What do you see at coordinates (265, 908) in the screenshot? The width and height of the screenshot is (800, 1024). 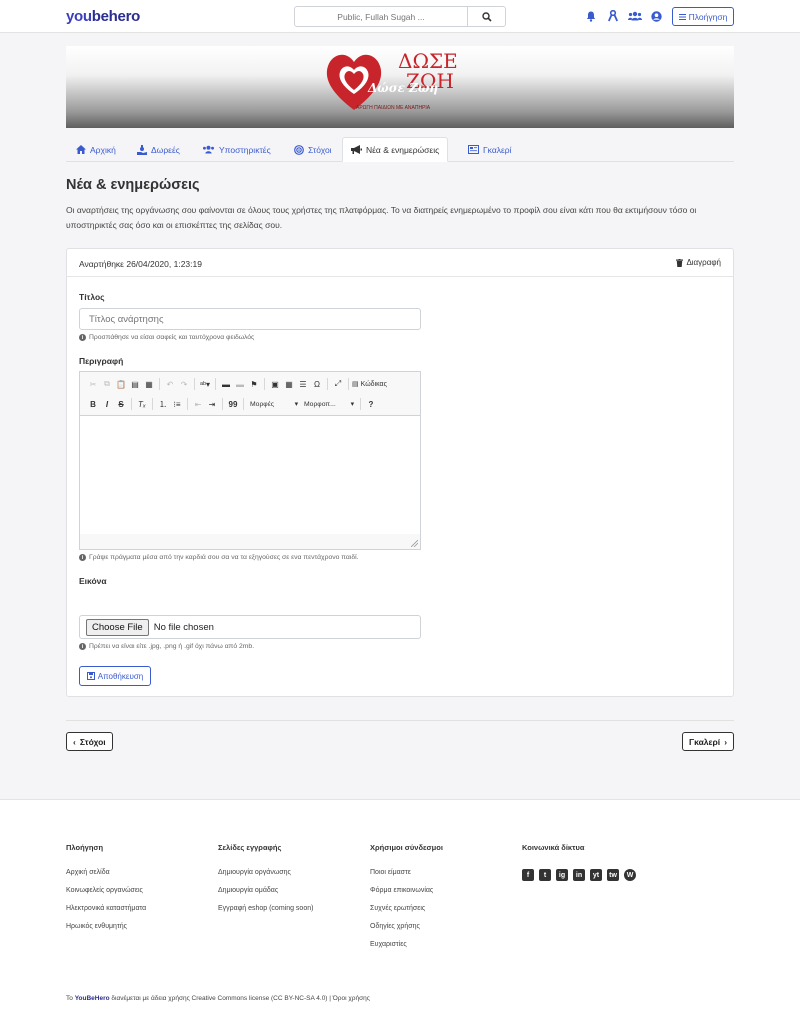 I see `footer-link: Εγγραφή eshop (coming soon)` at bounding box center [265, 908].